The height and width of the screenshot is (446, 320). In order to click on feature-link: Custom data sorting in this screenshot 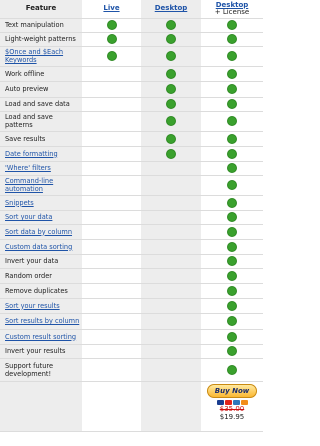, I will do `click(38, 247)`.